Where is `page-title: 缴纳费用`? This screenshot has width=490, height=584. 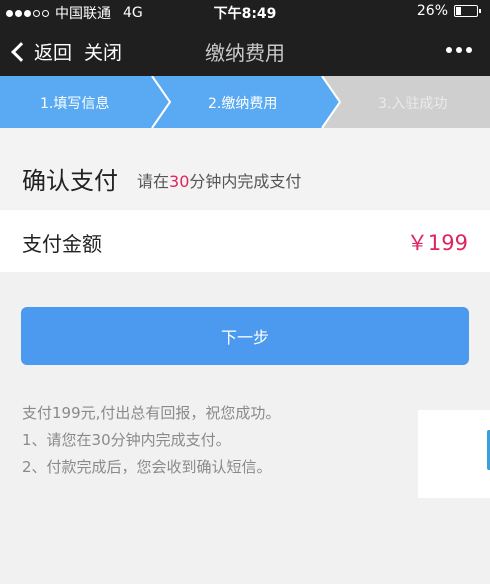 page-title: 缴纳费用 is located at coordinates (245, 53).